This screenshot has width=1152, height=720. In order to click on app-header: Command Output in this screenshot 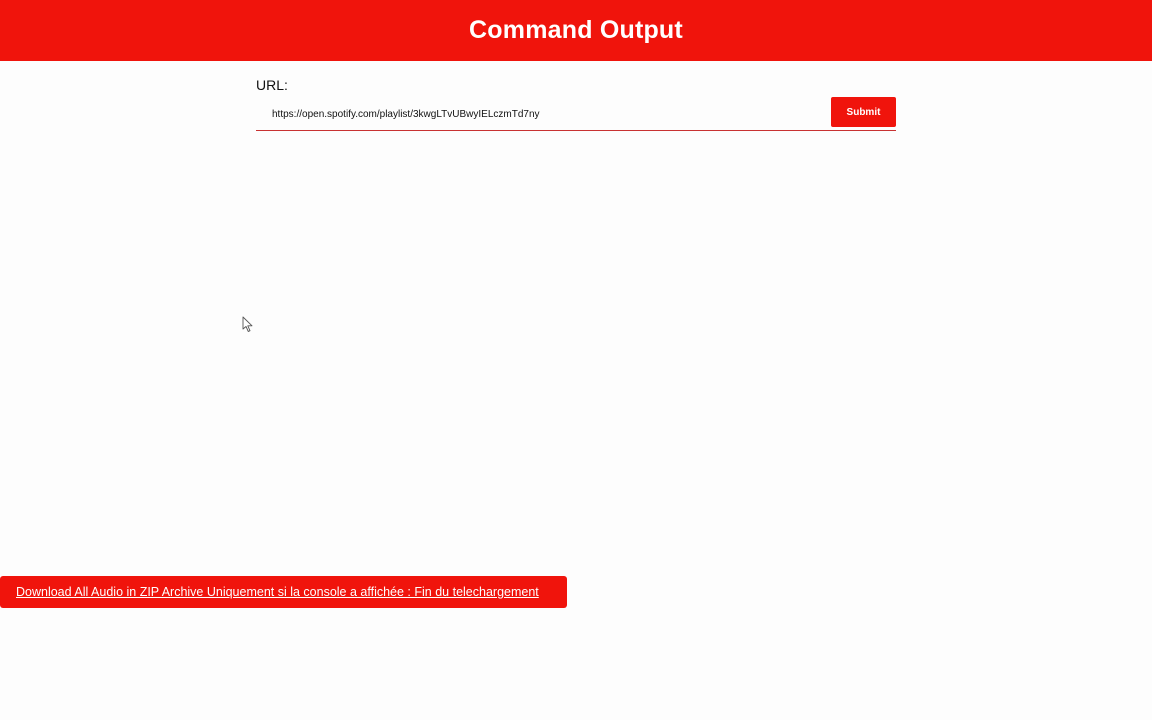, I will do `click(576, 30)`.